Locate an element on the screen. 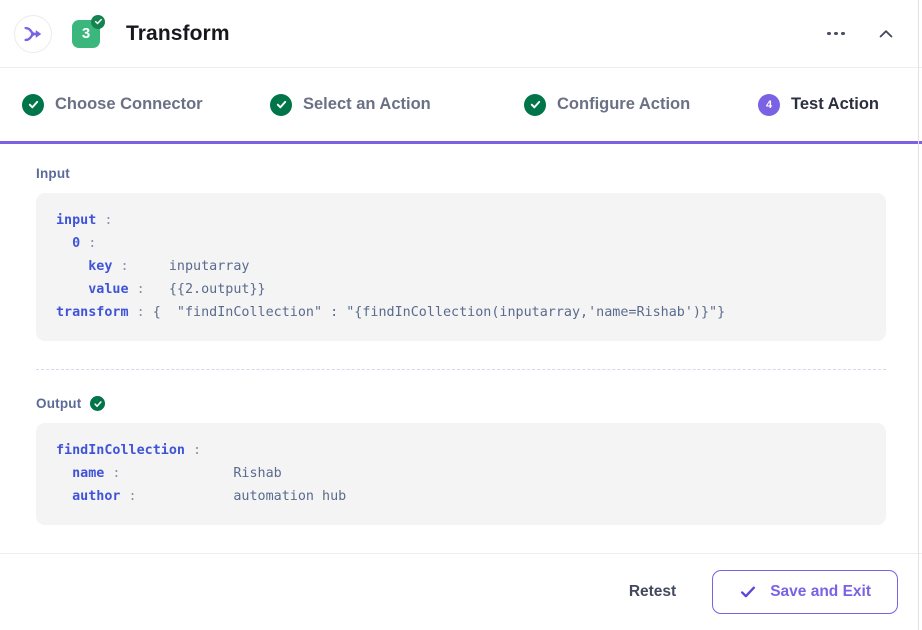 The height and width of the screenshot is (630, 922). step-test-action: 4 Test Action is located at coordinates (819, 104).